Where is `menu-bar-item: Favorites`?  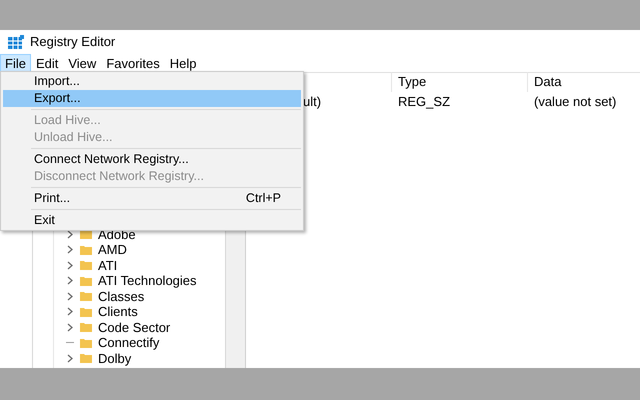 menu-bar-item: Favorites is located at coordinates (133, 63).